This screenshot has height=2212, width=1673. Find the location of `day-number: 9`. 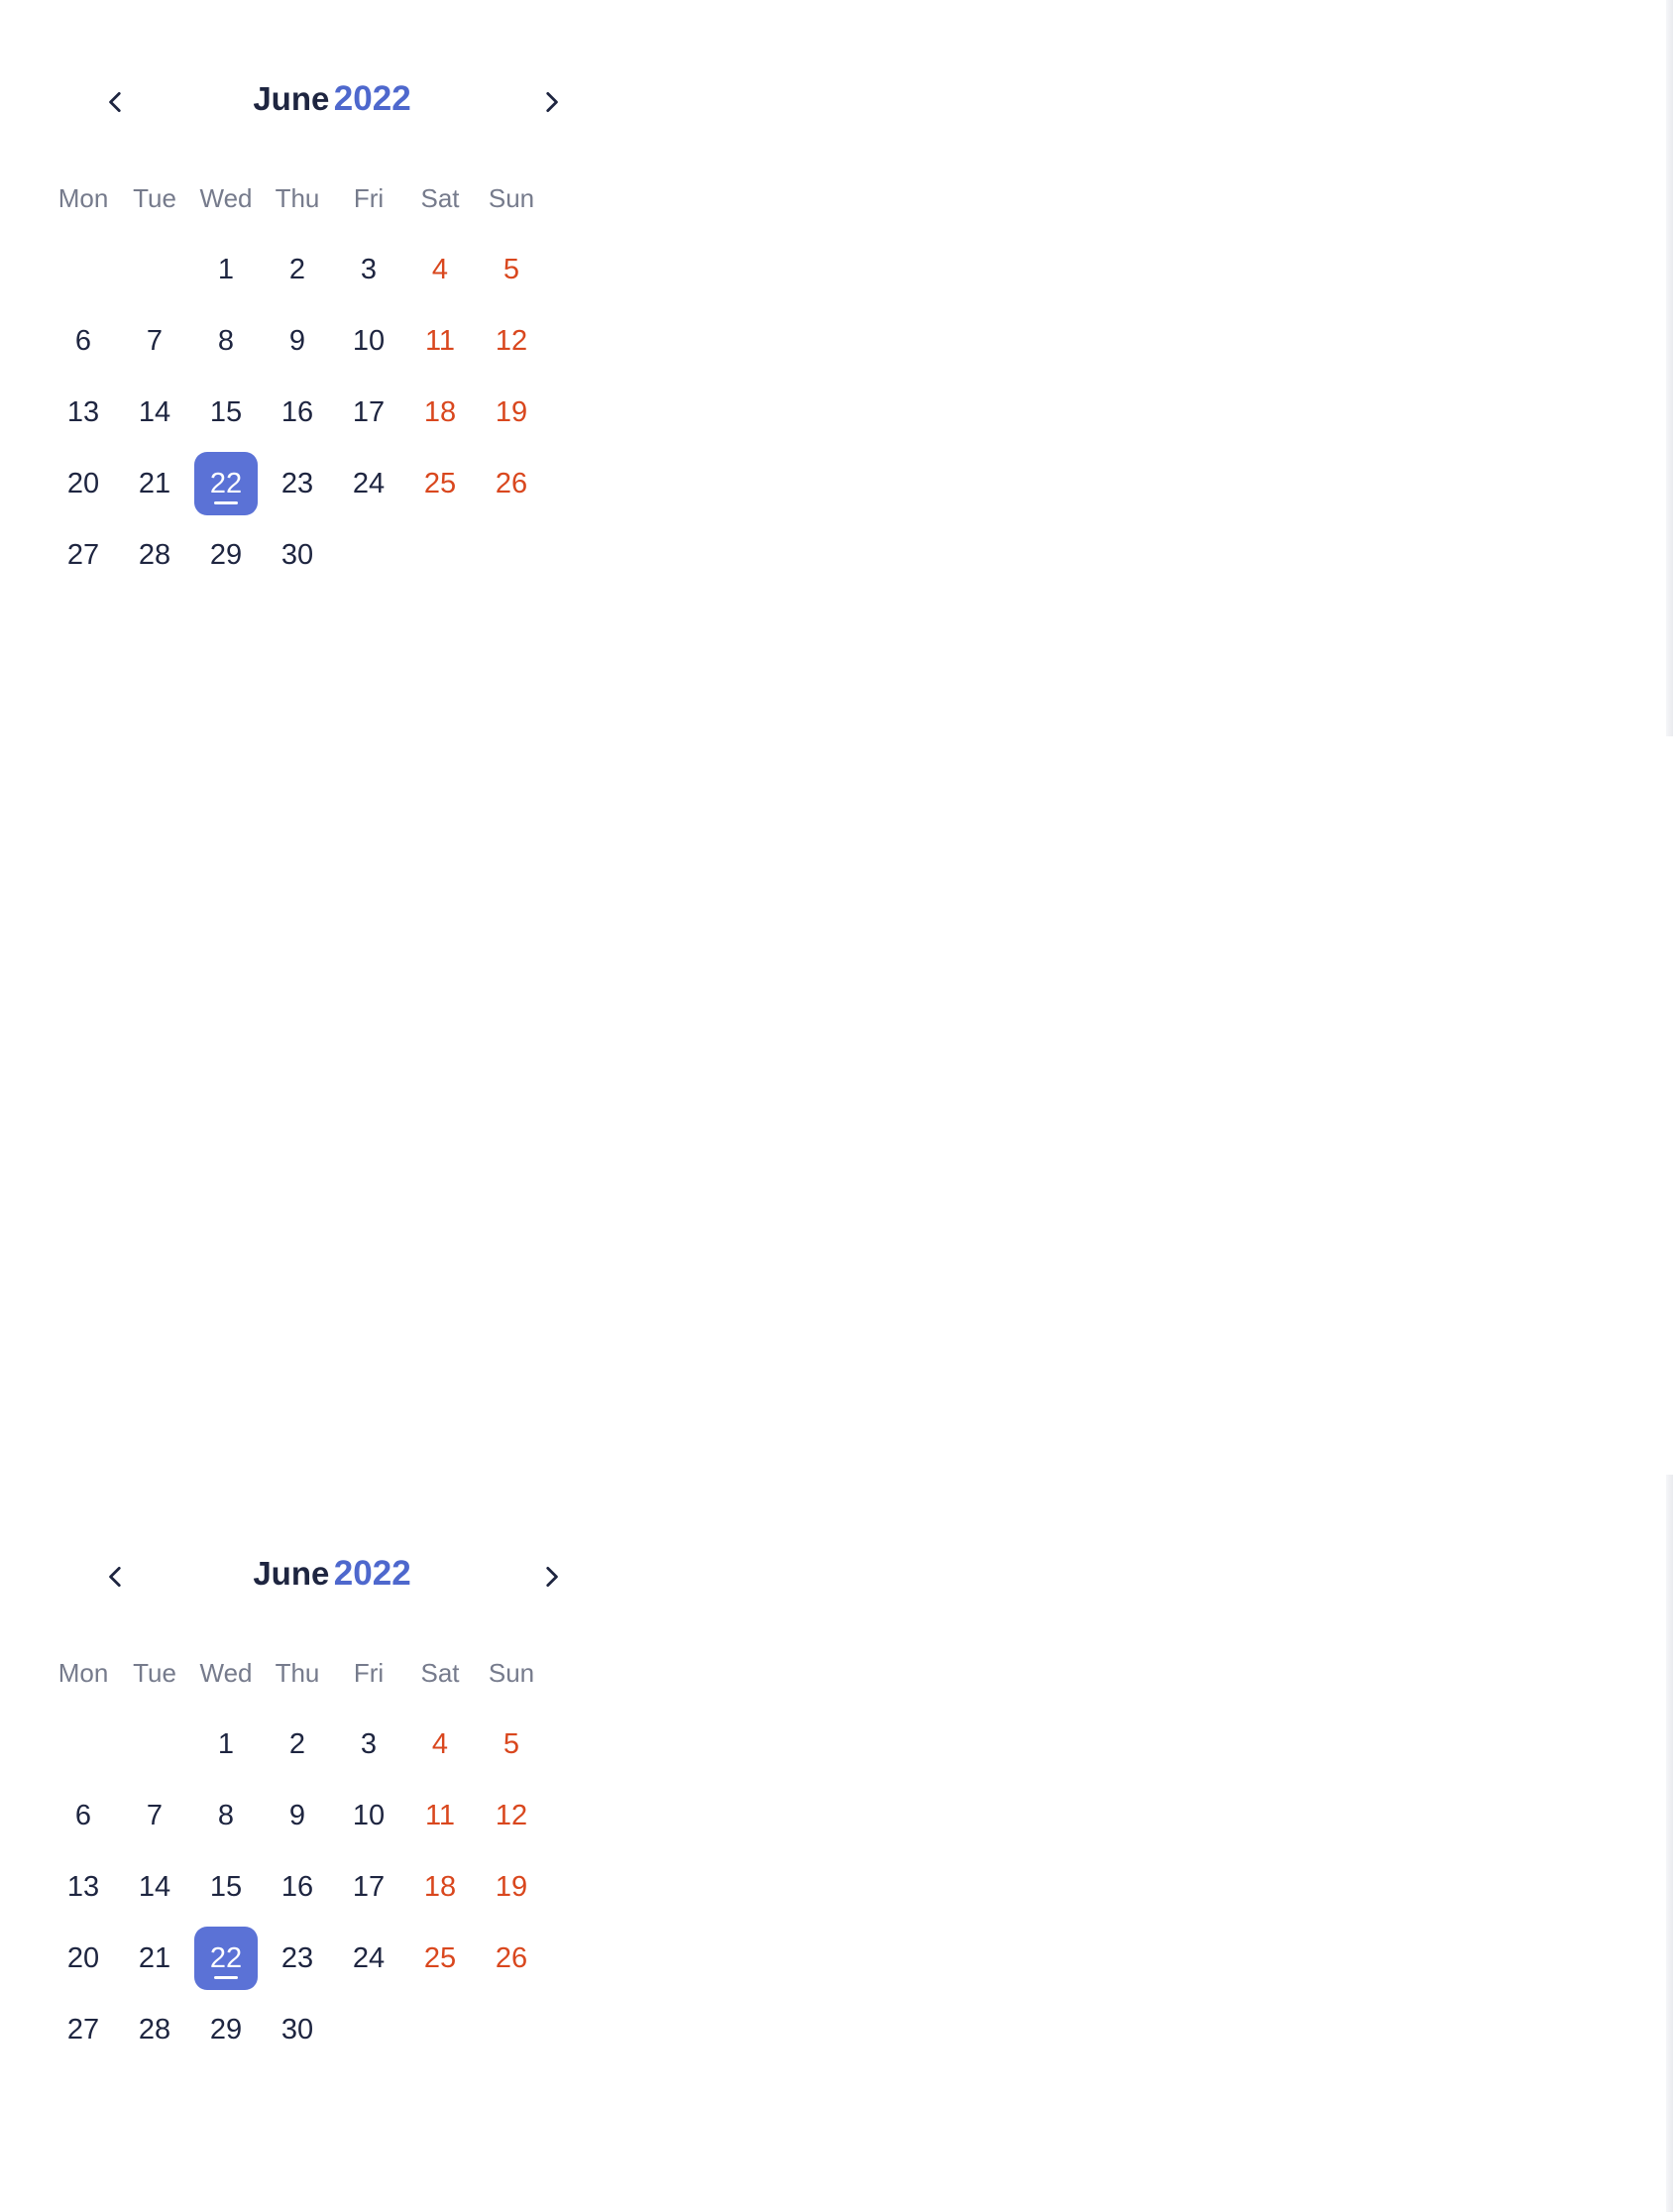

day-number: 9 is located at coordinates (298, 341).